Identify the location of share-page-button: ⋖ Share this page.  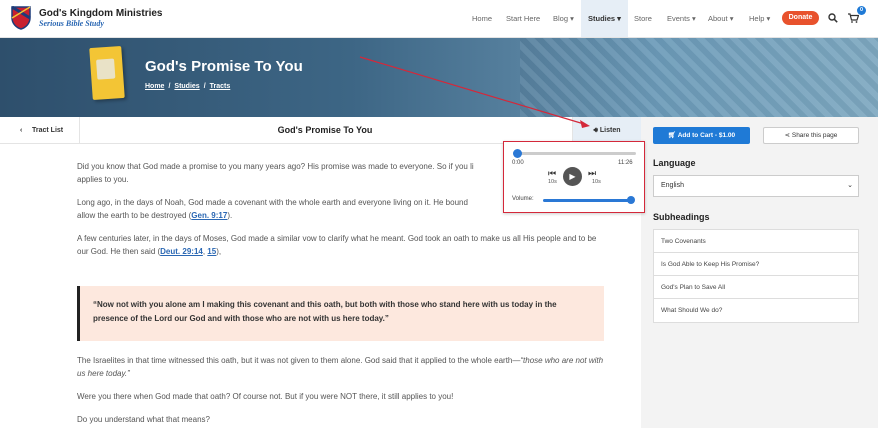
(811, 135).